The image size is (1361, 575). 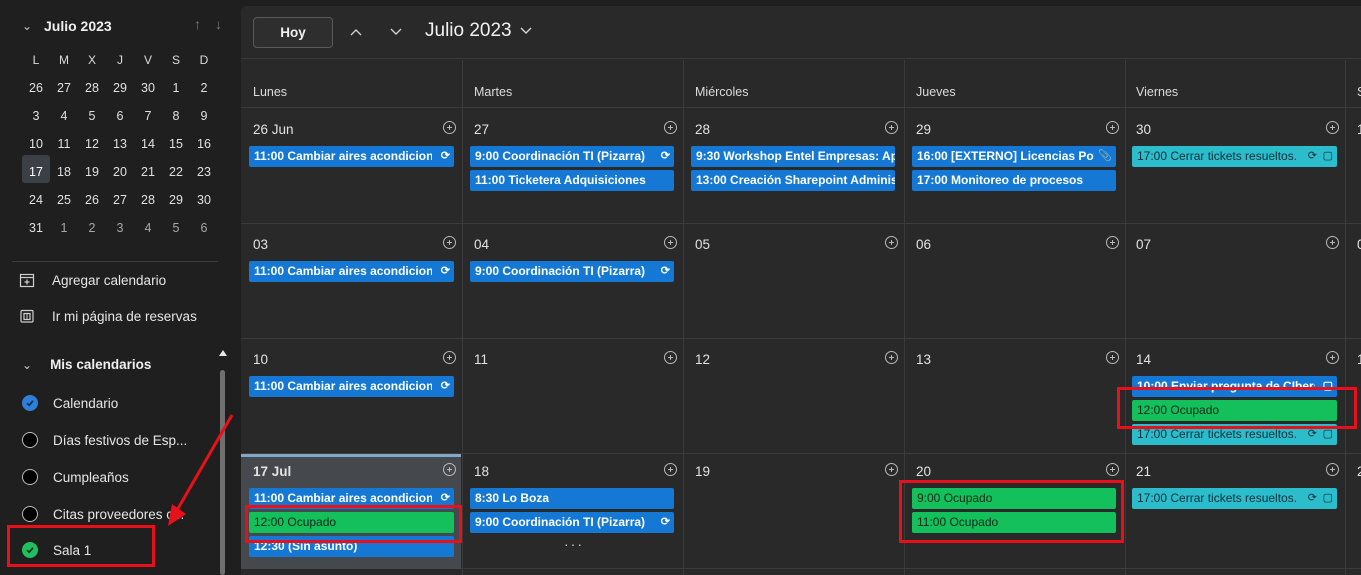 What do you see at coordinates (481, 471) in the screenshot?
I see `day-number: 18` at bounding box center [481, 471].